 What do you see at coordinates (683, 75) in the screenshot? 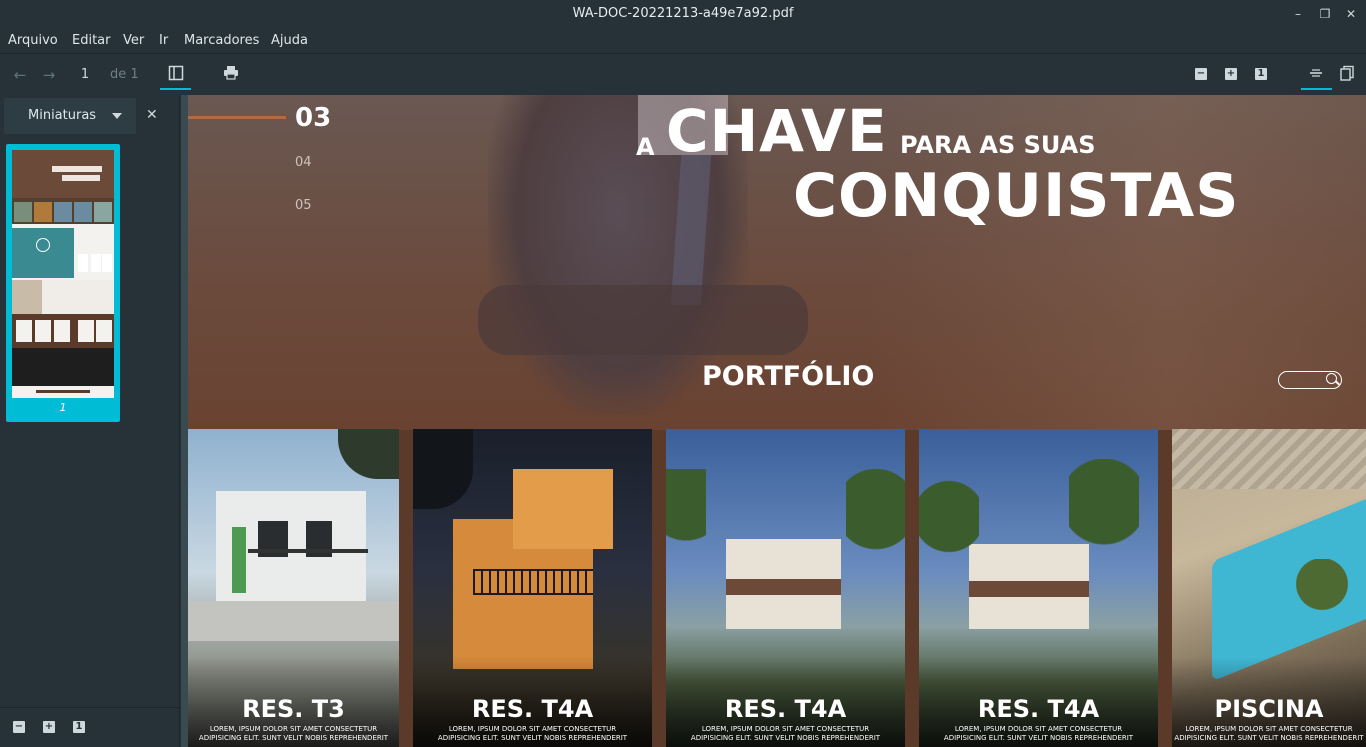
I see `toolbar: ← → 1 de 1 − + 1` at bounding box center [683, 75].